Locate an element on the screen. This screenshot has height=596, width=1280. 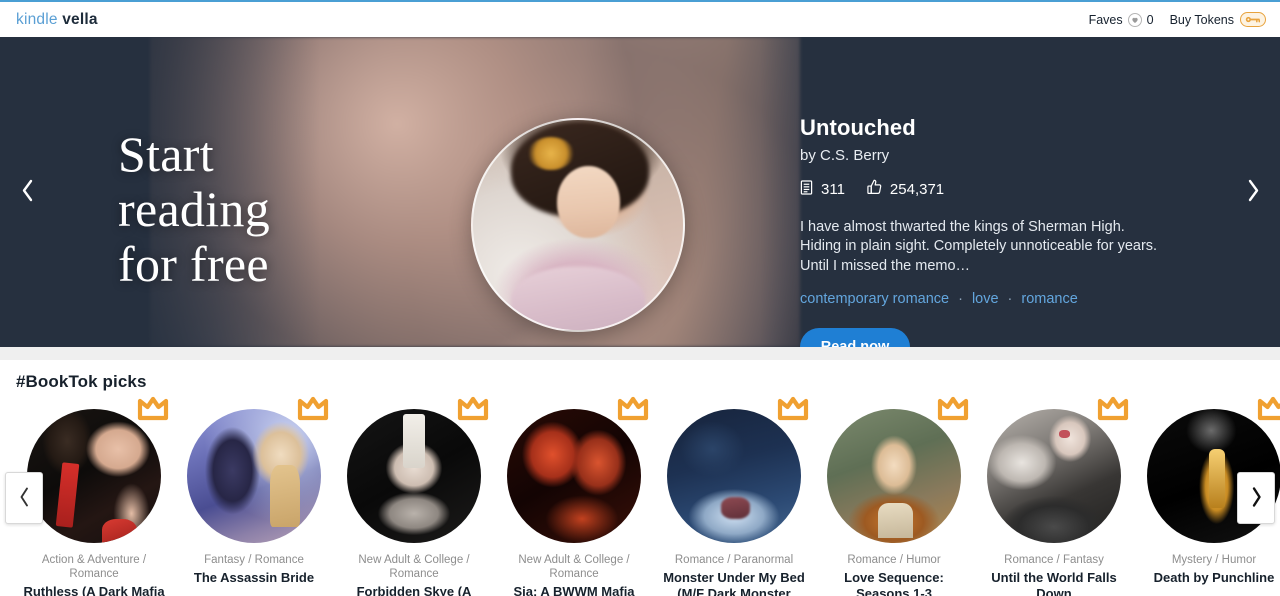
cover-accent-tie is located at coordinates (67, 494).